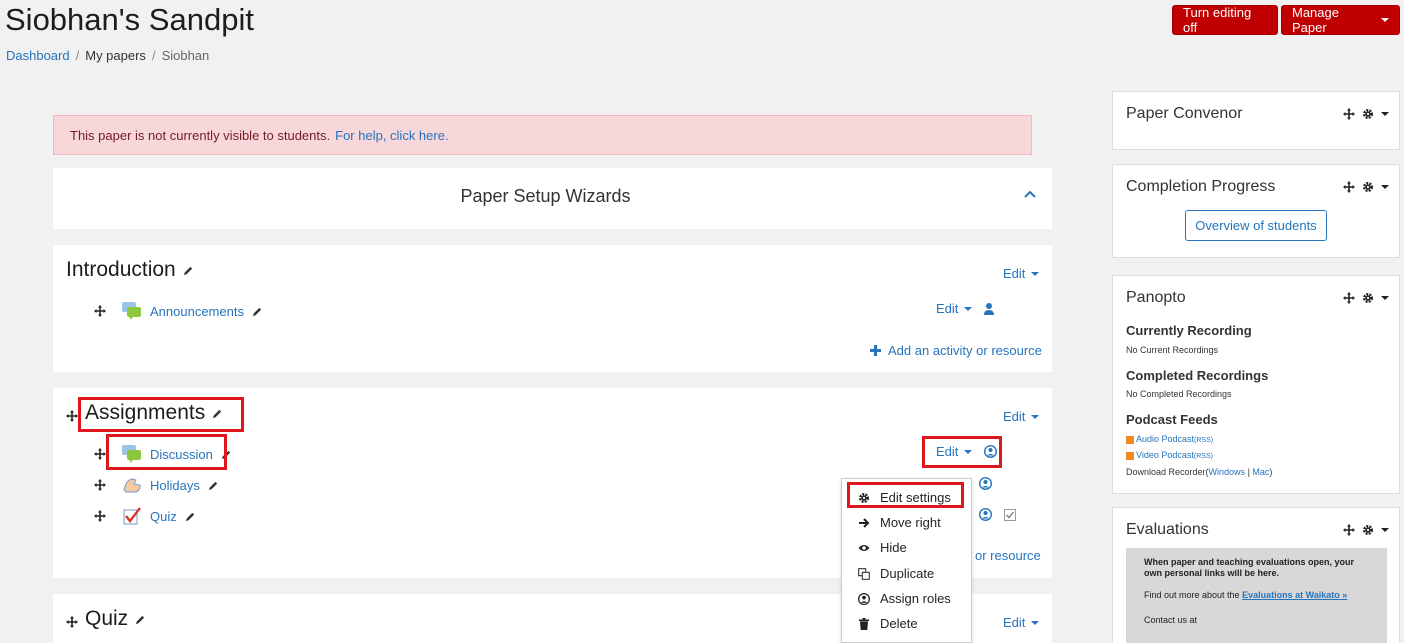  What do you see at coordinates (1130, 439) in the screenshot?
I see `rss-icon` at bounding box center [1130, 439].